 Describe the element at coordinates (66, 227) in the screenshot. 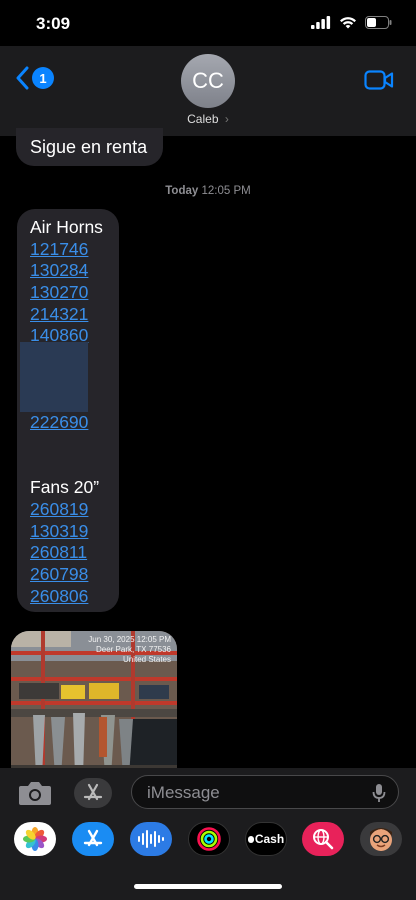

I see `message-heading: Air Horns` at that location.